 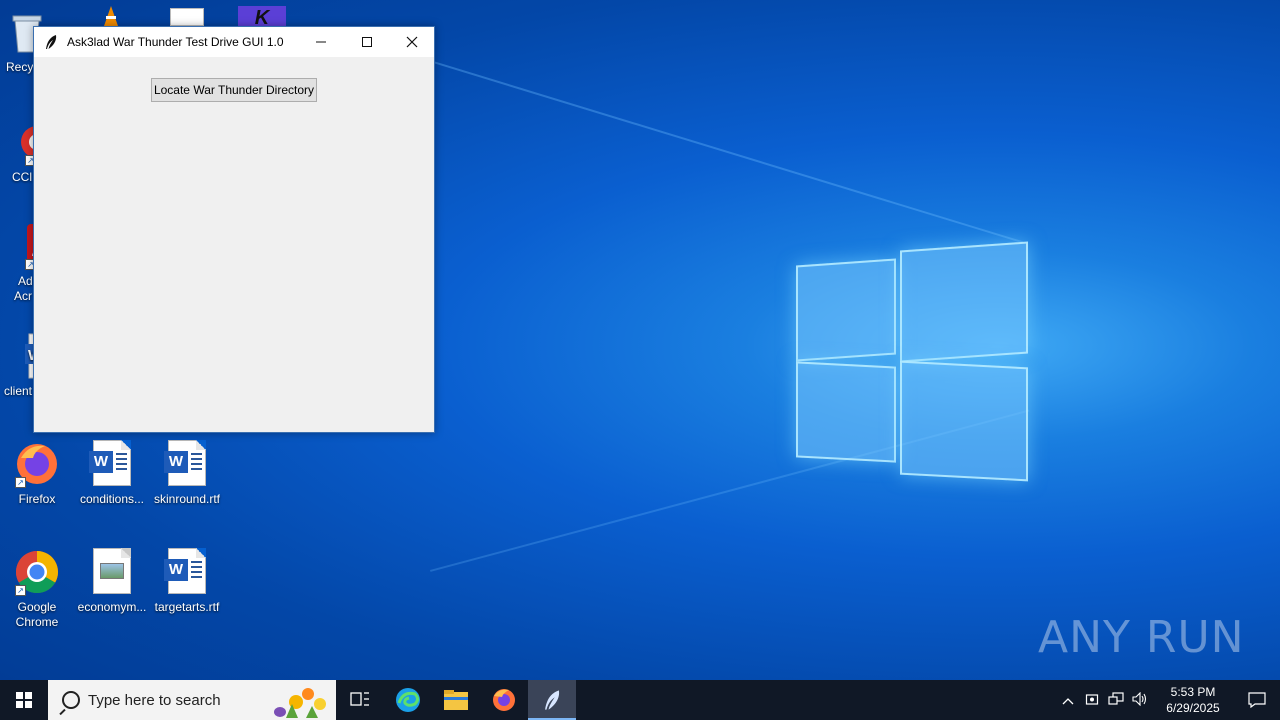 I want to click on notifications-button, so click(x=1257, y=700).